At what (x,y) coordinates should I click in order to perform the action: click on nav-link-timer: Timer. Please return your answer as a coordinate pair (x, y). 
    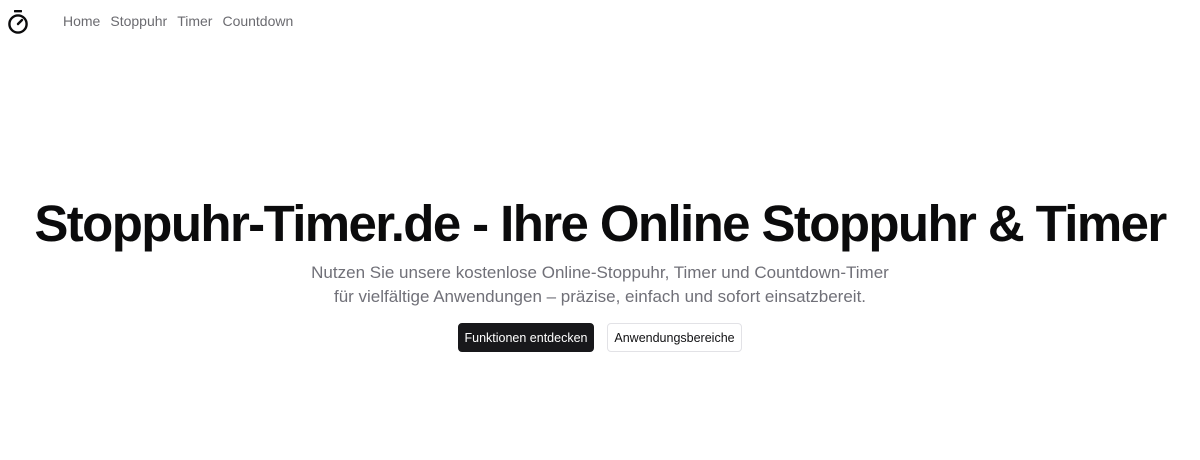
    Looking at the image, I should click on (194, 21).